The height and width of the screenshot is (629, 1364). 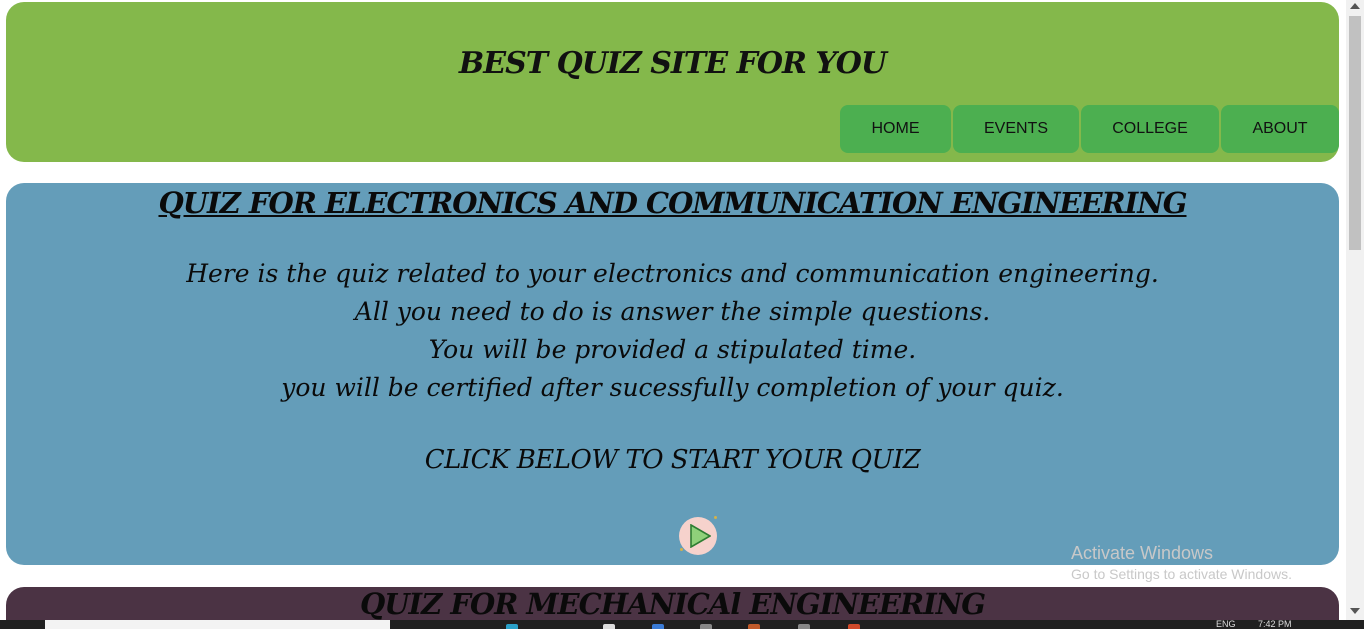 I want to click on play-icon, so click(x=700, y=536).